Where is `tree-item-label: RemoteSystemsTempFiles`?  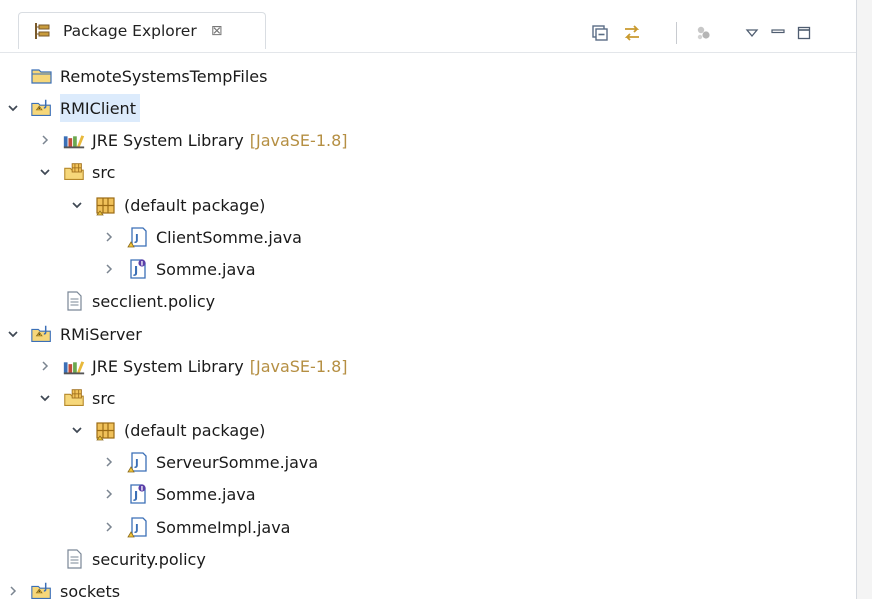
tree-item-label: RemoteSystemsTempFiles is located at coordinates (164, 76).